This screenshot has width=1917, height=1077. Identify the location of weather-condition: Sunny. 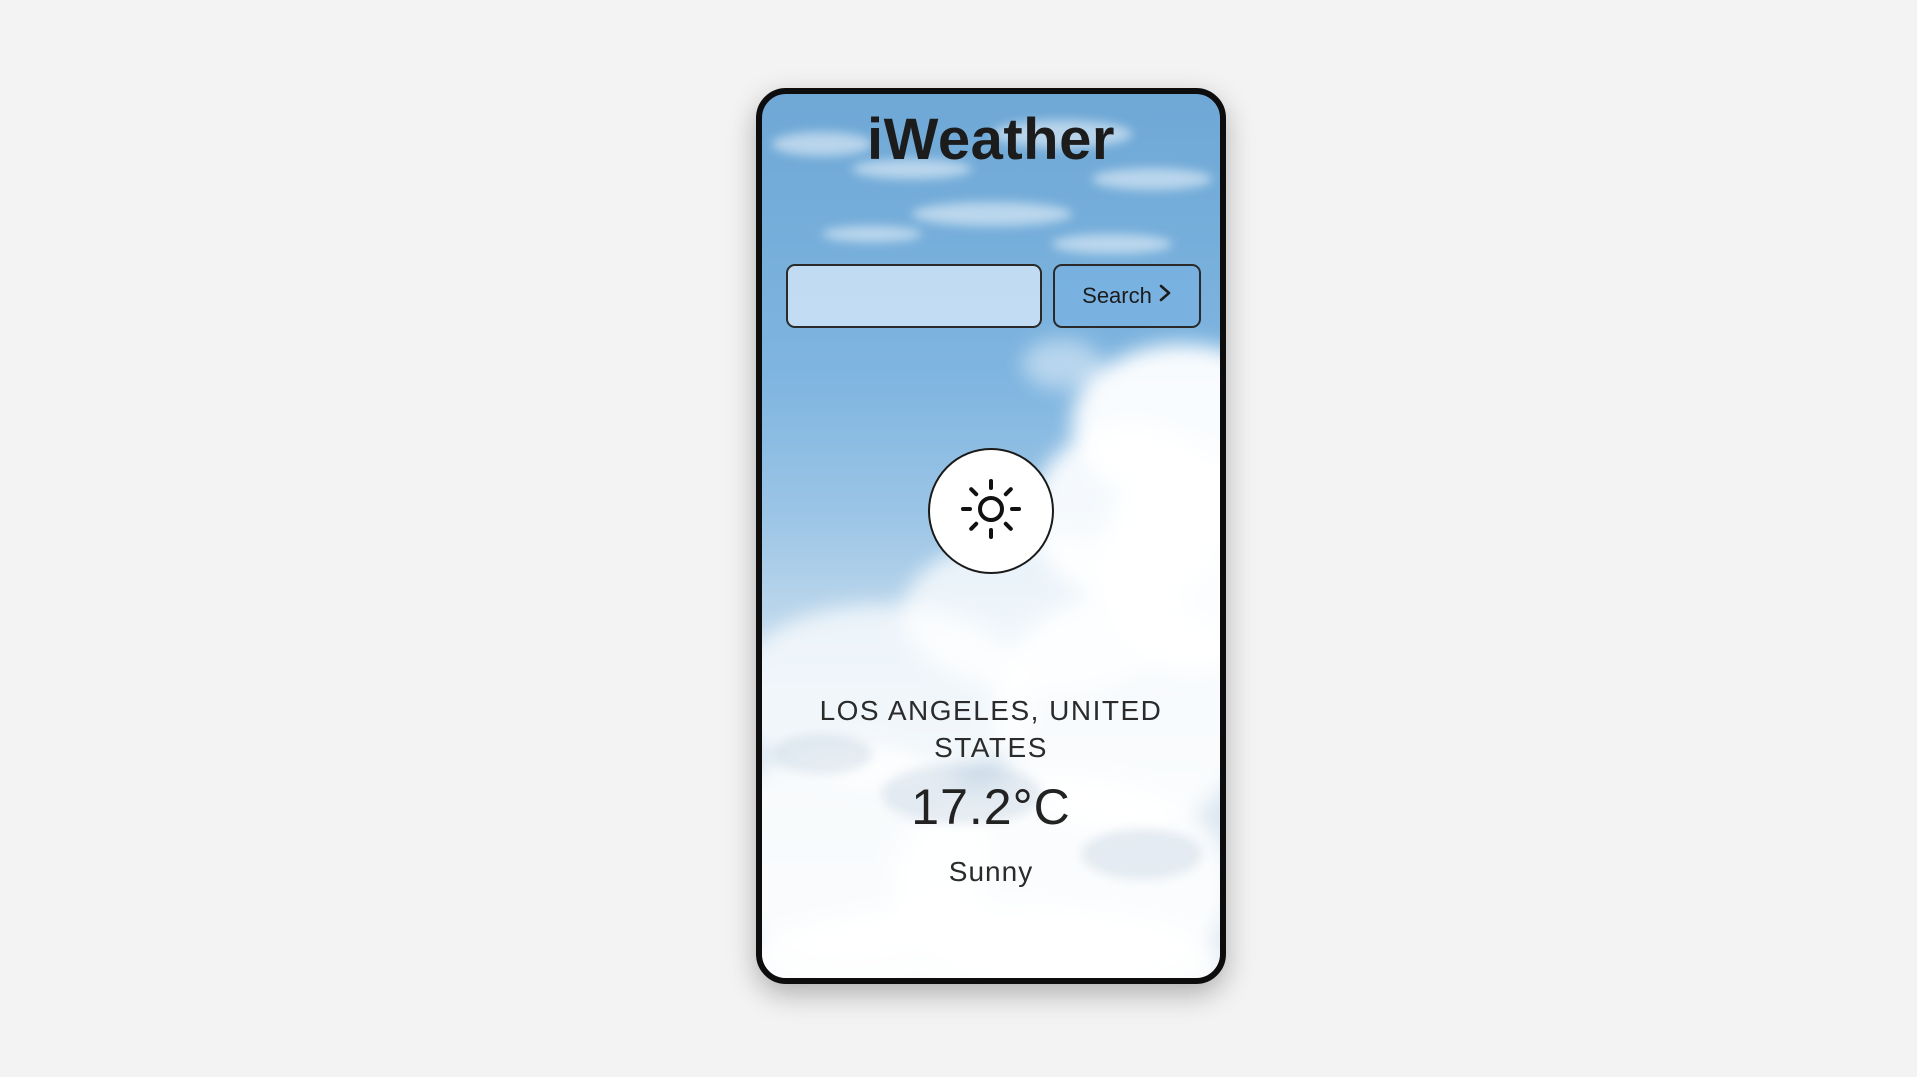
(991, 871).